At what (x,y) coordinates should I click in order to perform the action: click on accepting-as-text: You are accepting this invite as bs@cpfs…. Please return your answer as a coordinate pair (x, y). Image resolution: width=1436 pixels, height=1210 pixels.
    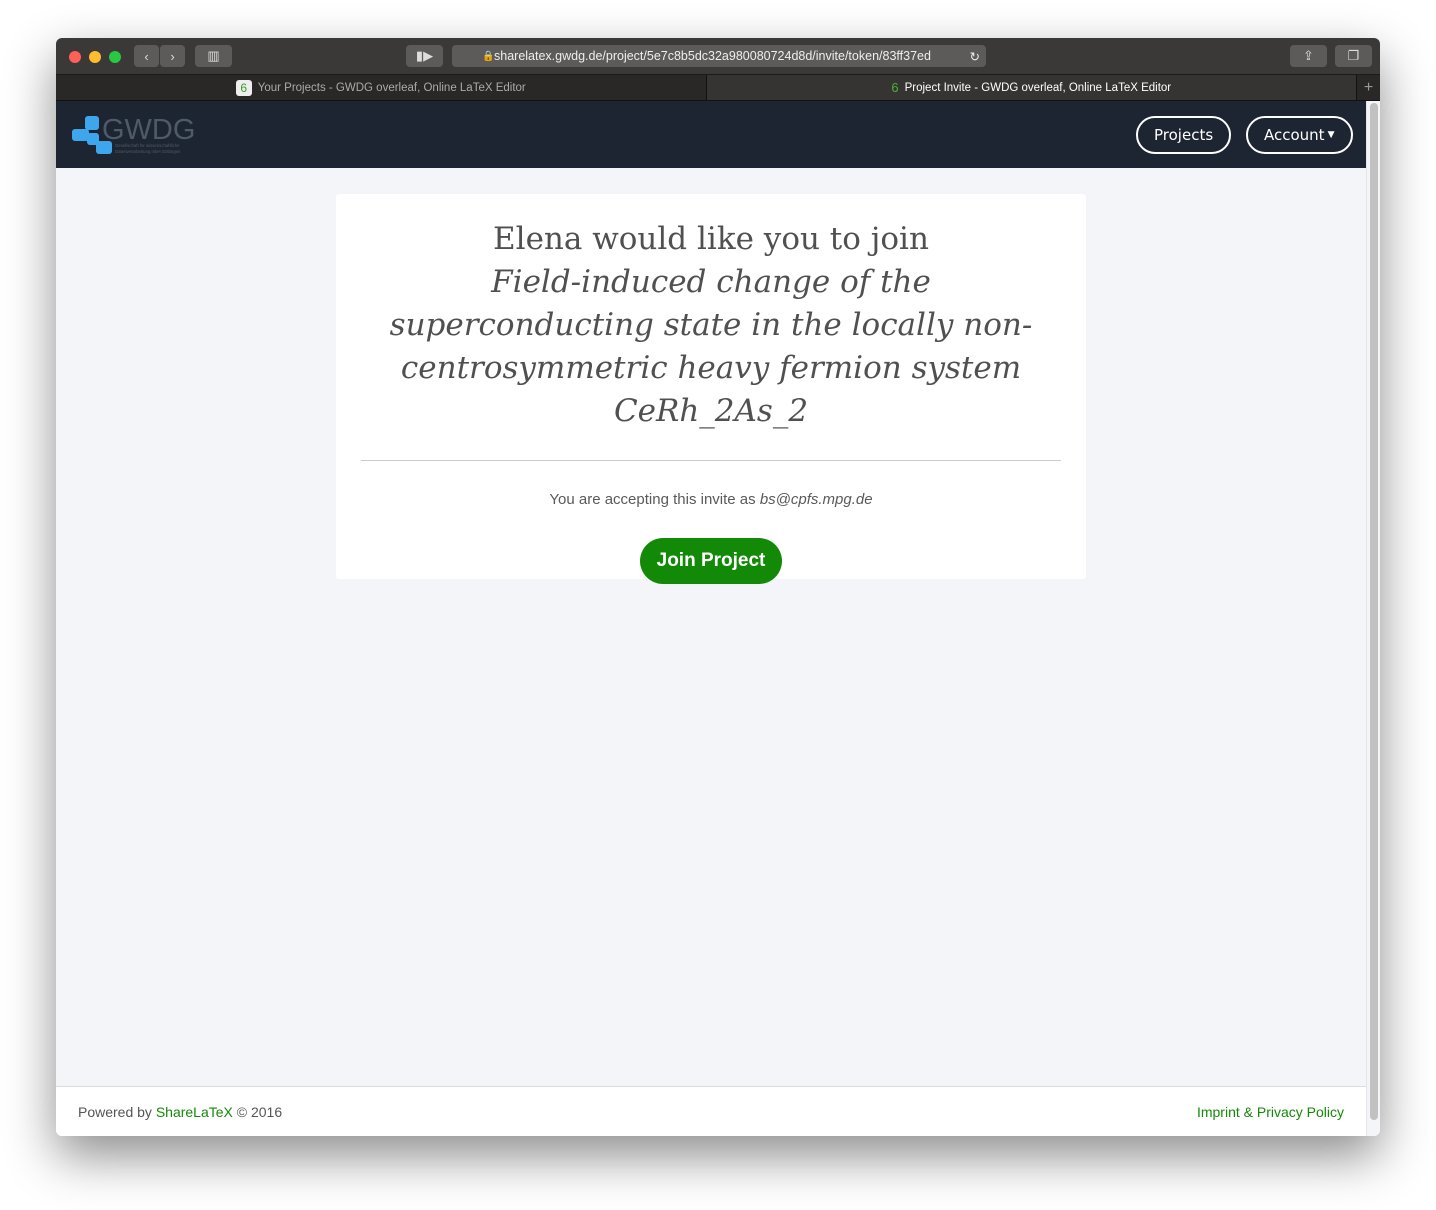
    Looking at the image, I should click on (711, 499).